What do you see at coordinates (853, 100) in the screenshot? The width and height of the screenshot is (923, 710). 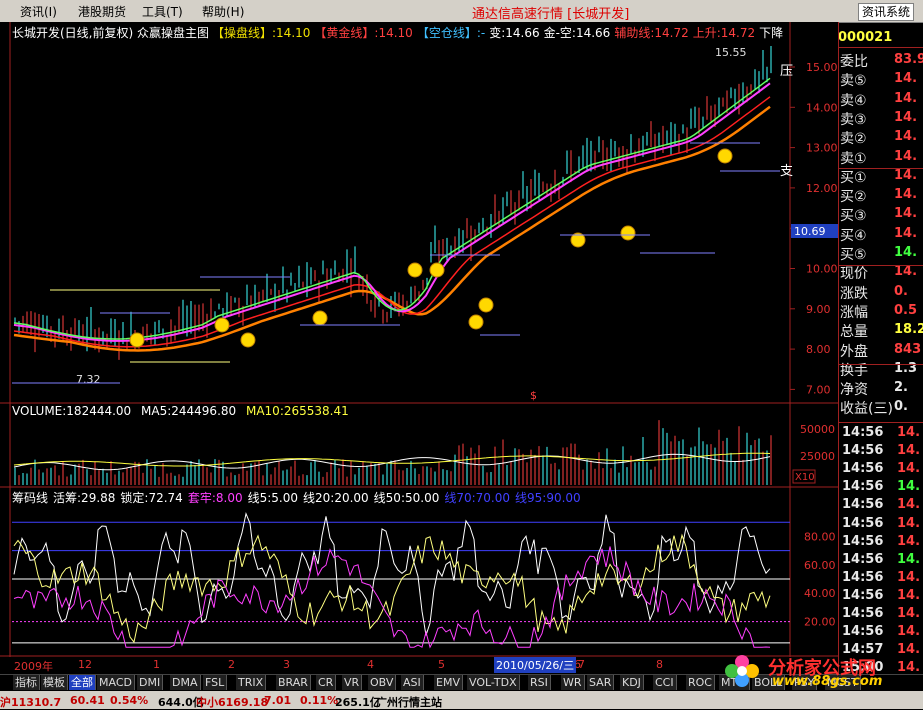 I see `quote-label: 卖④` at bounding box center [853, 100].